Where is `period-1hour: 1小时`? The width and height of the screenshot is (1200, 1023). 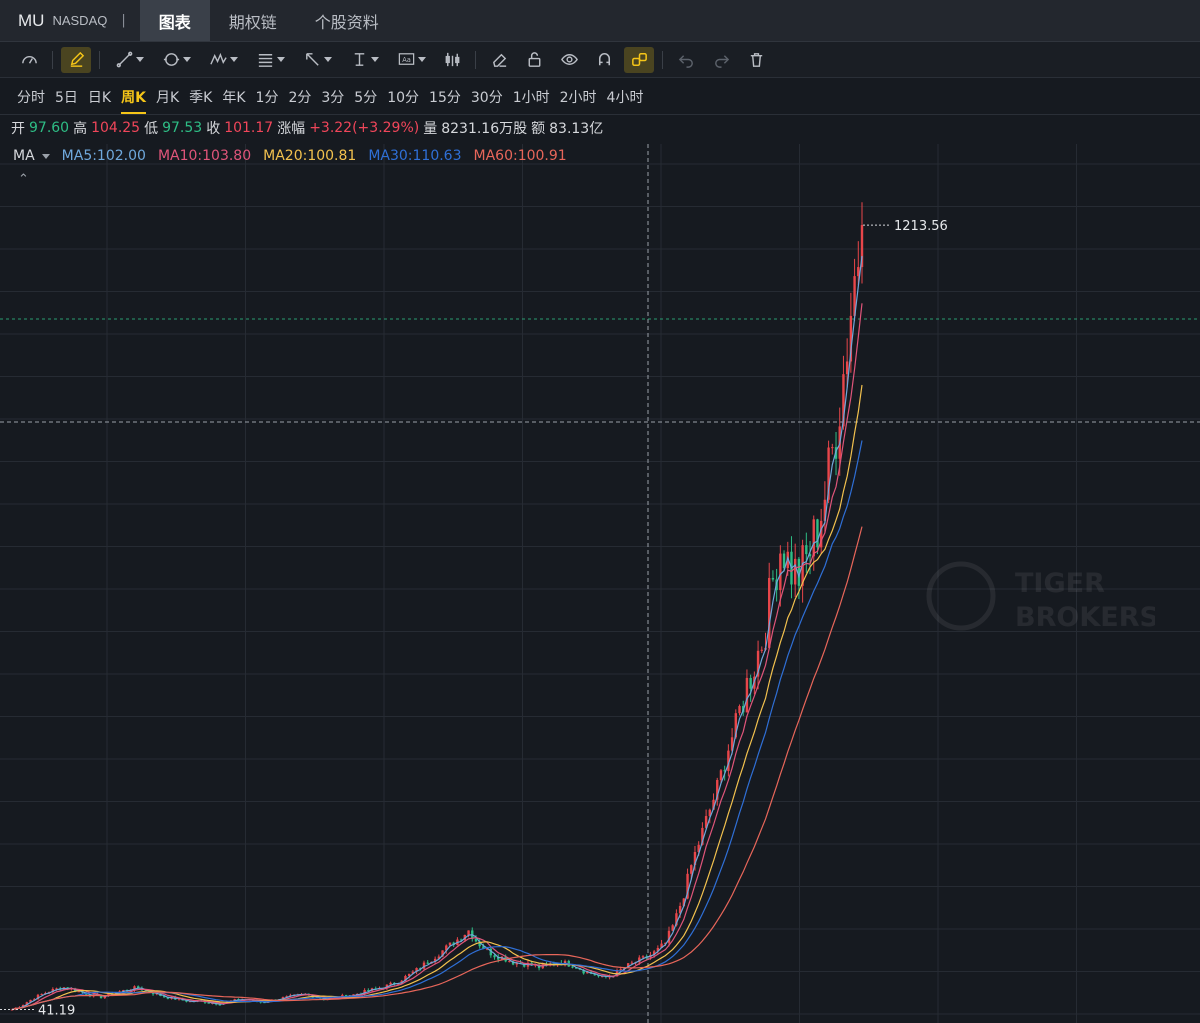
period-1hour: 1小时 is located at coordinates (531, 97).